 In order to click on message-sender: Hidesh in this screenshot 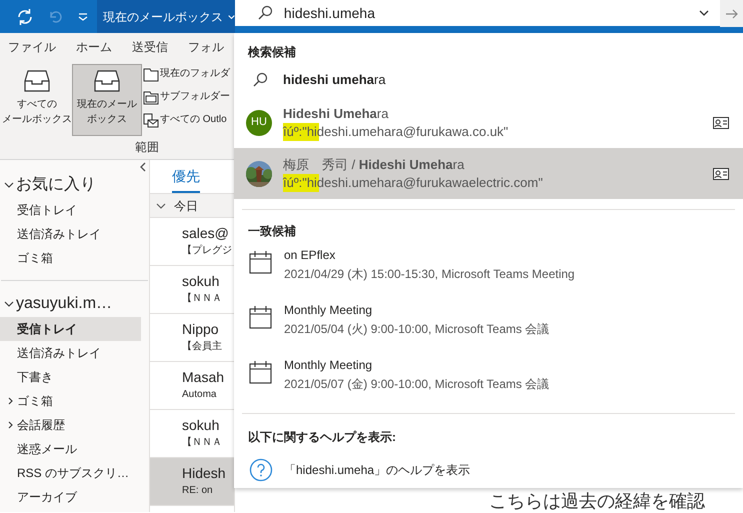, I will do `click(204, 473)`.